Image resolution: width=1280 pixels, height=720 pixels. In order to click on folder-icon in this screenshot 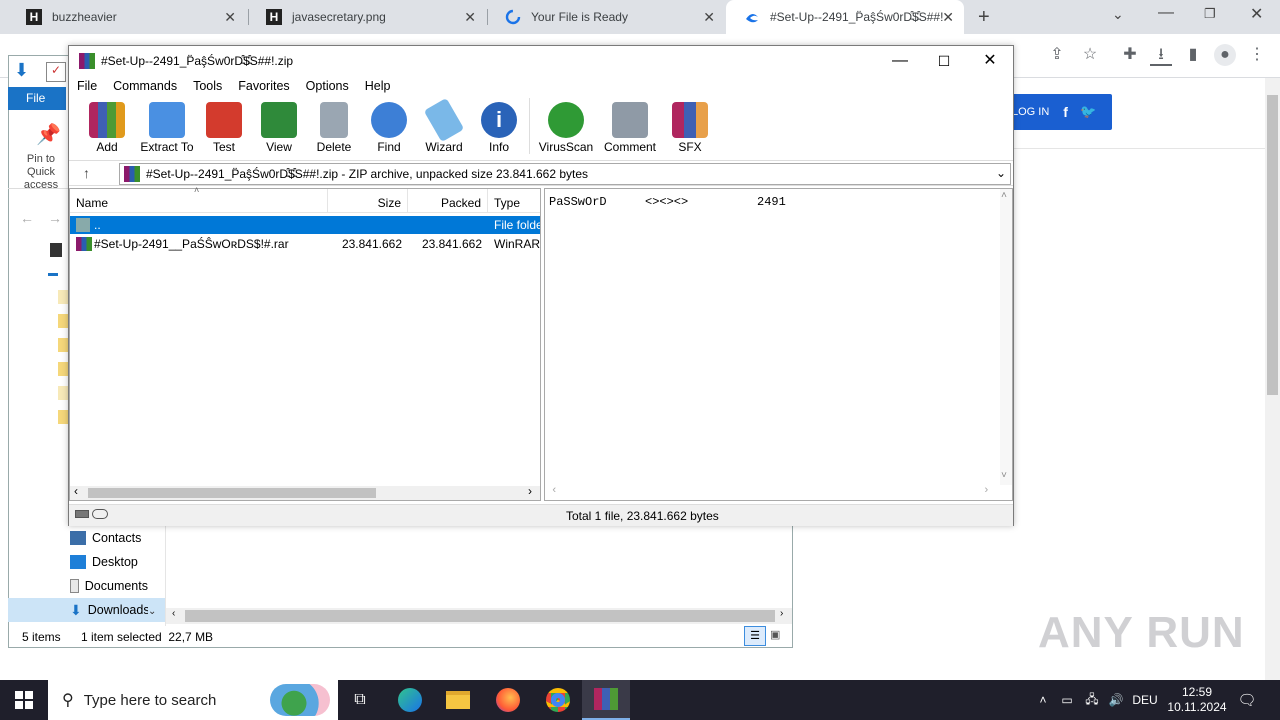, I will do `click(63, 417)`.